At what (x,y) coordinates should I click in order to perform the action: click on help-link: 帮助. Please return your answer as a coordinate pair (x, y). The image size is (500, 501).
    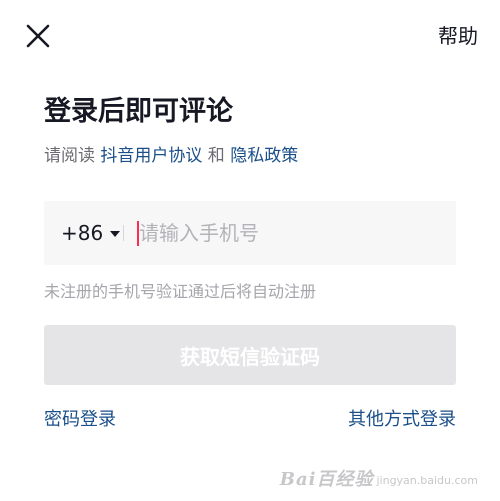
    Looking at the image, I should click on (458, 36).